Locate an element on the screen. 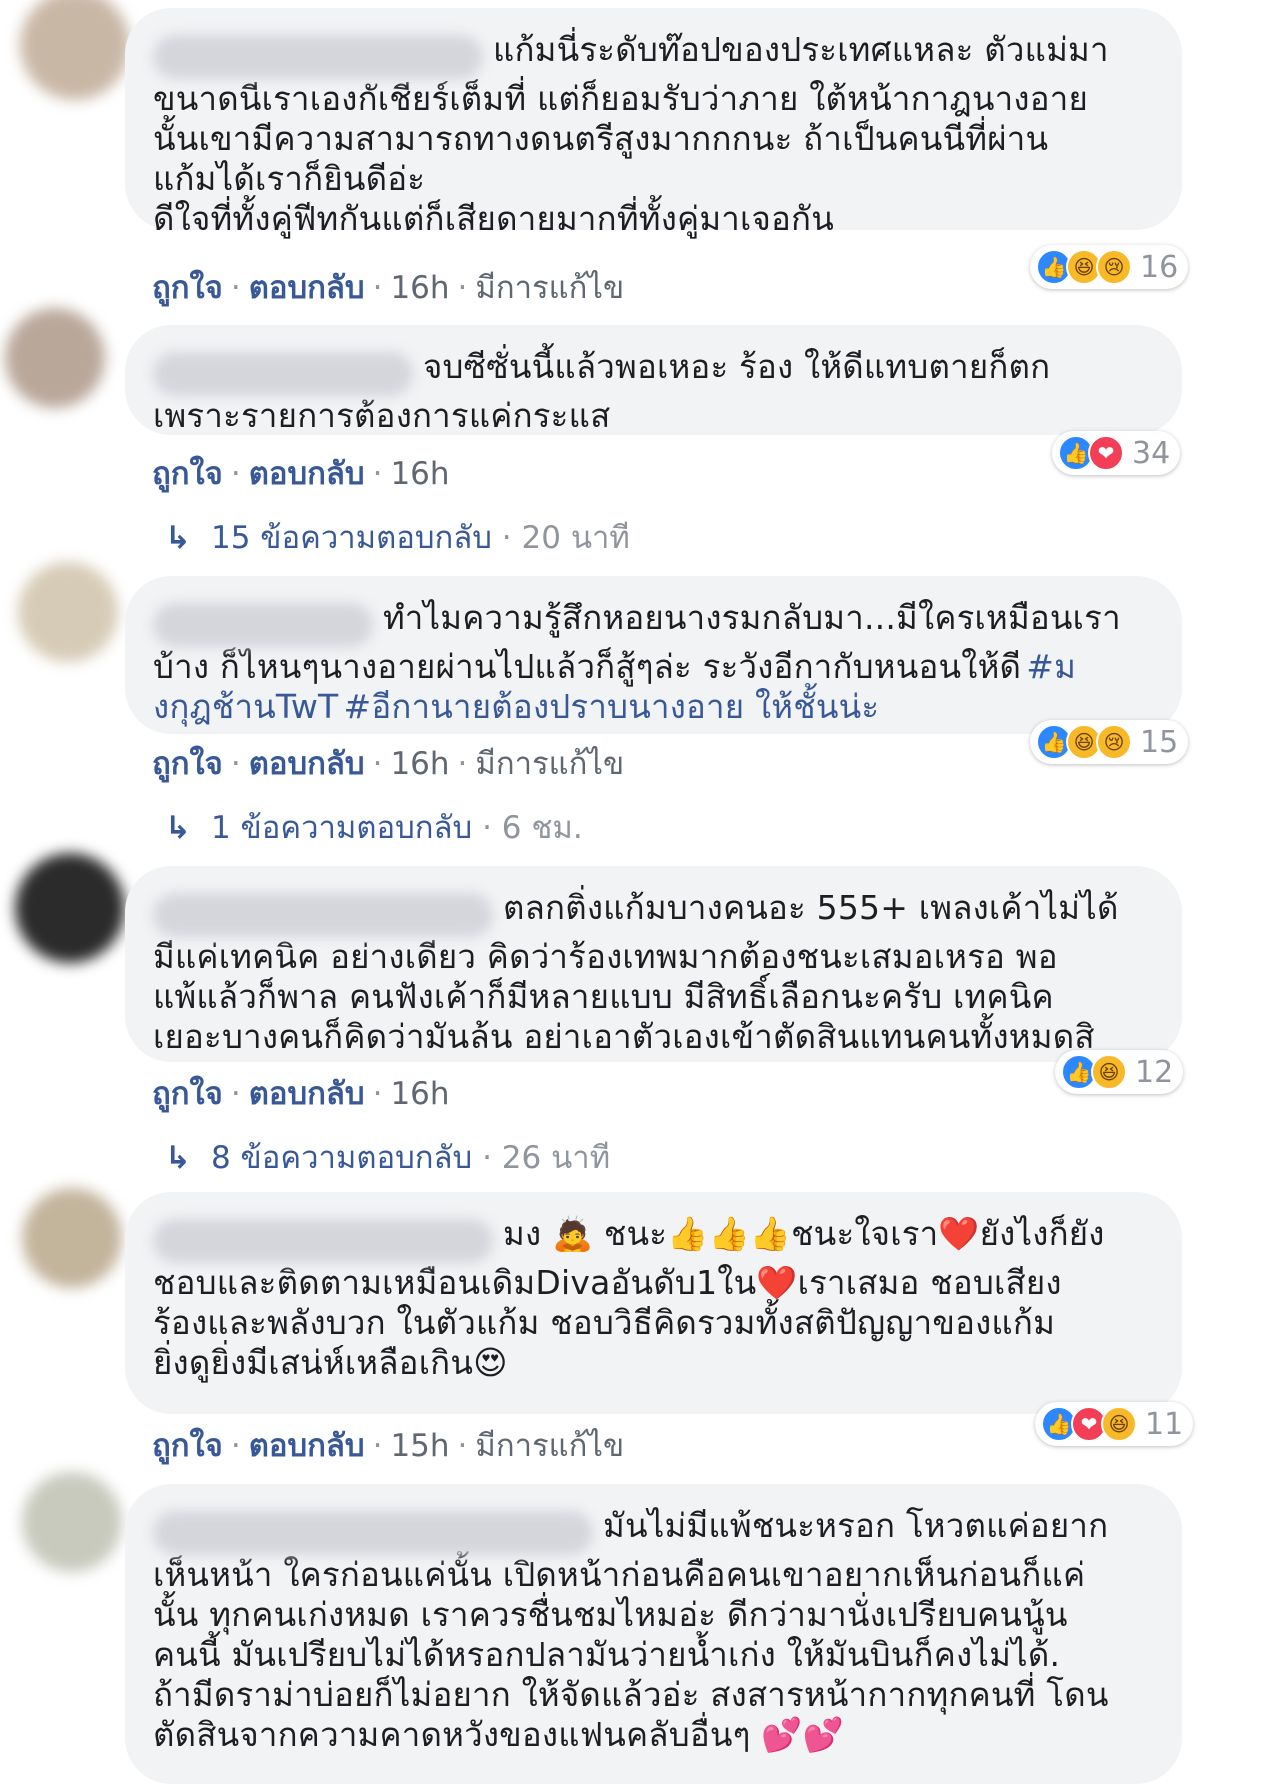  comment-meta: ถูกใจ · ตอบกลับ · 15h · มีการแก้ไข is located at coordinates (388, 1446).